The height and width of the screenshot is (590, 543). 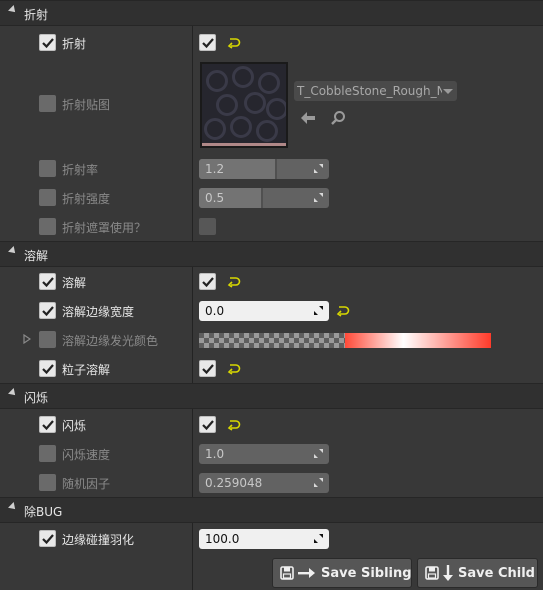 I want to click on texture-asset-combo: T_CobbleStone_Rough_N, so click(x=375, y=91).